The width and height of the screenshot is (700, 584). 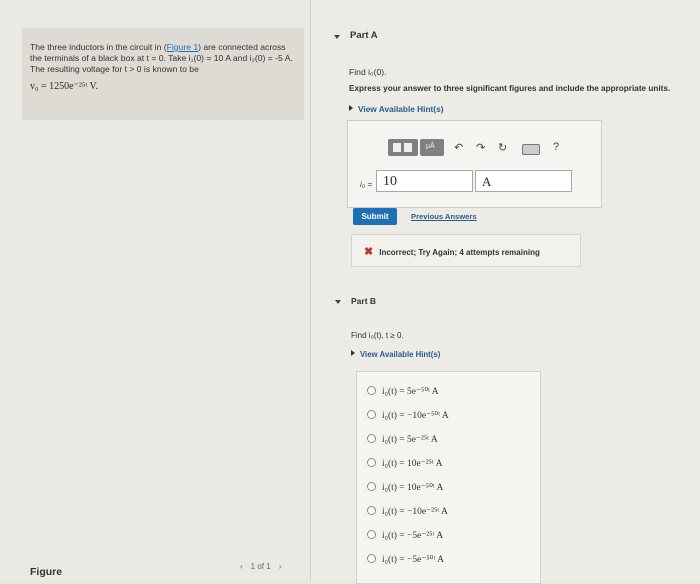 I want to click on choice-label: i₀(t) = −10e⁻²⁵ᵗ A, so click(x=415, y=512).